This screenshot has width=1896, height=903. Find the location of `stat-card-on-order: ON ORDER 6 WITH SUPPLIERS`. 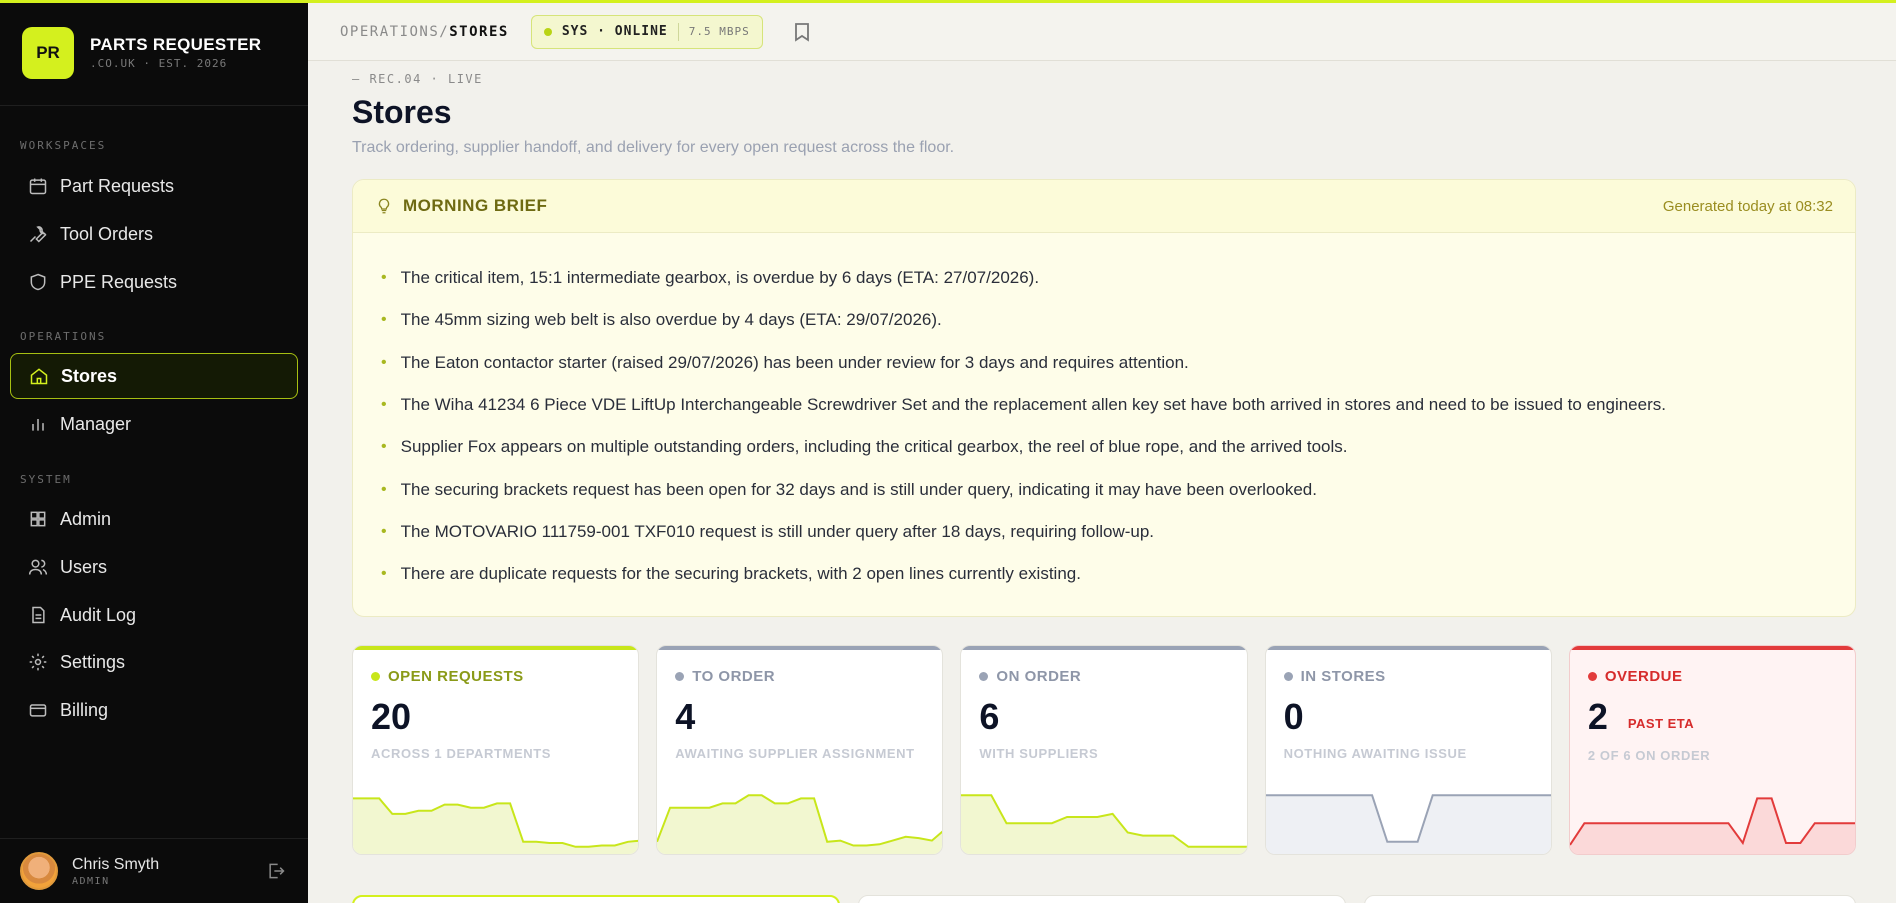

stat-card-on-order: ON ORDER 6 WITH SUPPLIERS is located at coordinates (1104, 750).